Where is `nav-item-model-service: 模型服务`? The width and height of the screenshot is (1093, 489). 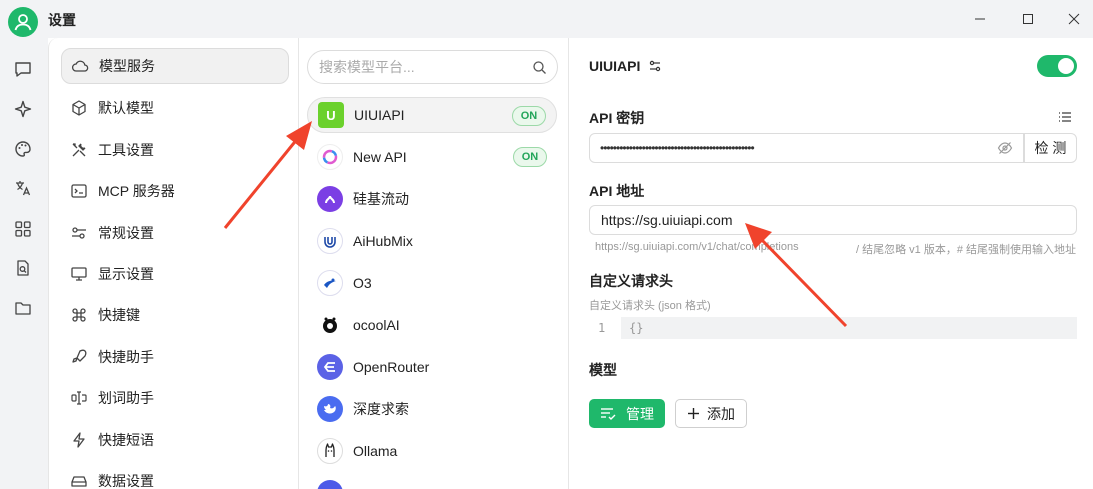
nav-item-model-service: 模型服务 is located at coordinates (175, 66).